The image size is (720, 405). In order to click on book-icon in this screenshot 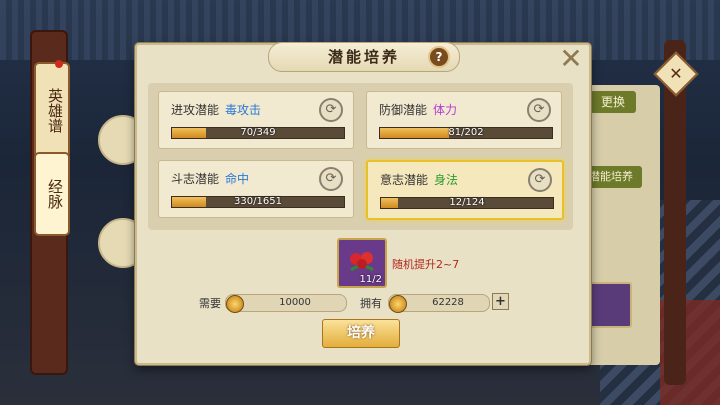, I will do `click(610, 305)`.